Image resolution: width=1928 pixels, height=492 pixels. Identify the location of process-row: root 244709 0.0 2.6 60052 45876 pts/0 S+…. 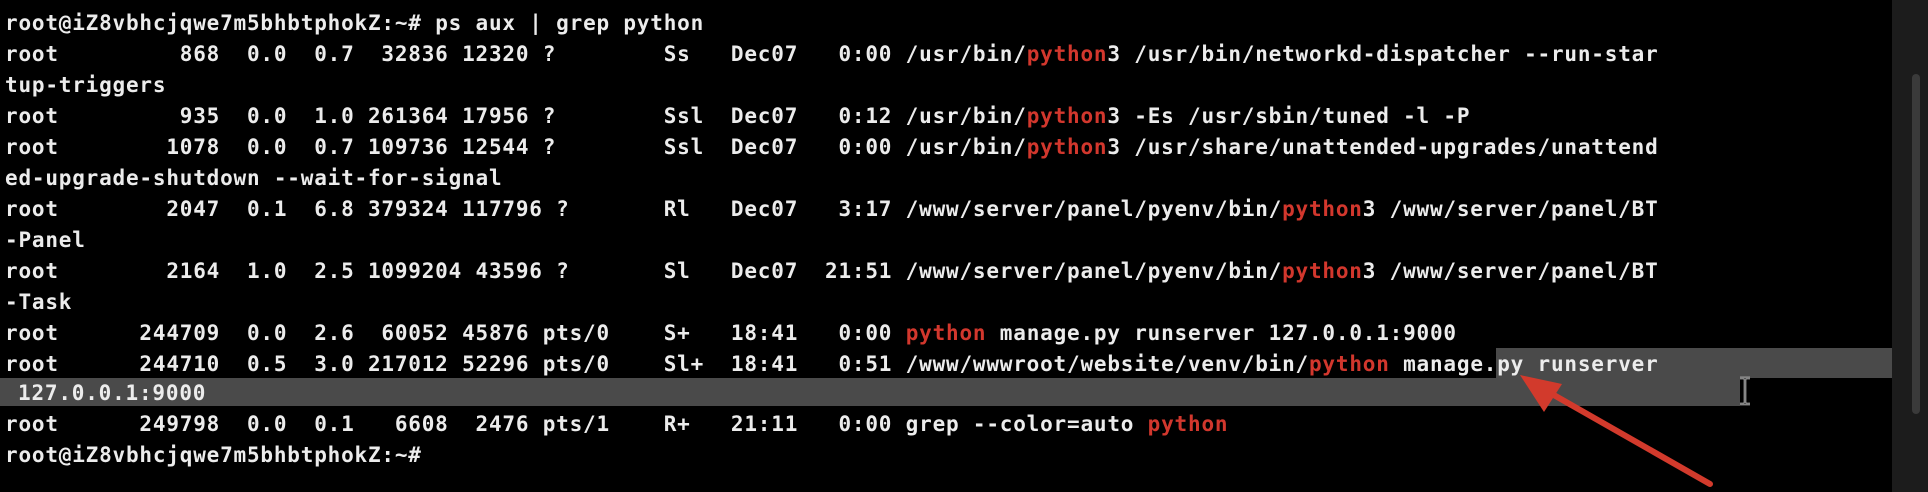
(731, 333).